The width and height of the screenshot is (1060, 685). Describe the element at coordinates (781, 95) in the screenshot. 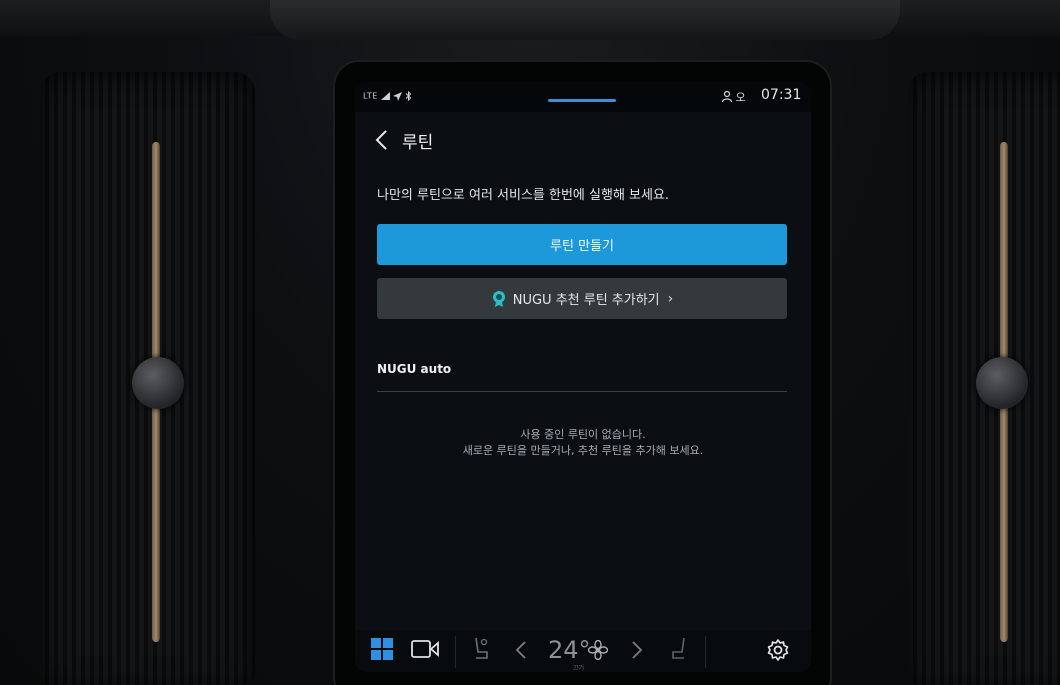

I see `clock: 07:31` at that location.